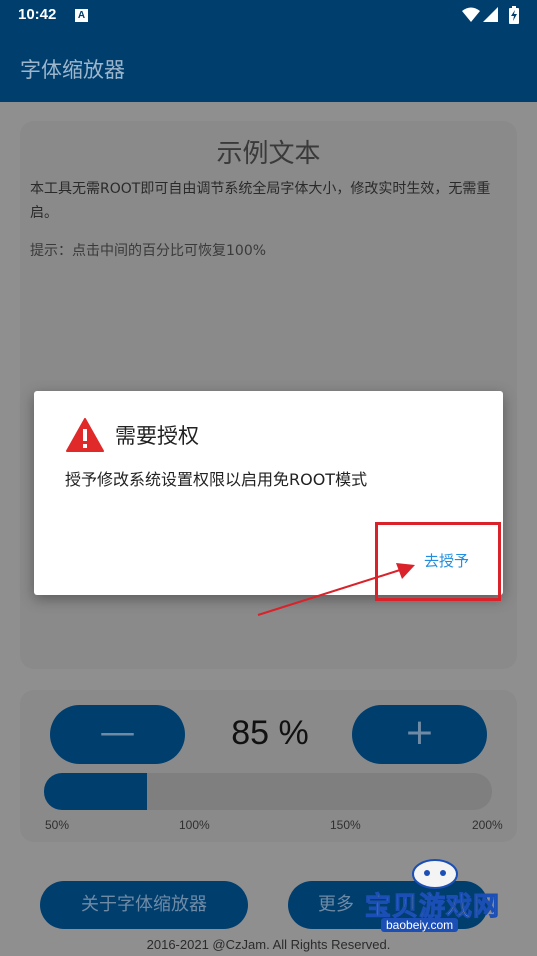  I want to click on tick-label: 50%, so click(57, 825).